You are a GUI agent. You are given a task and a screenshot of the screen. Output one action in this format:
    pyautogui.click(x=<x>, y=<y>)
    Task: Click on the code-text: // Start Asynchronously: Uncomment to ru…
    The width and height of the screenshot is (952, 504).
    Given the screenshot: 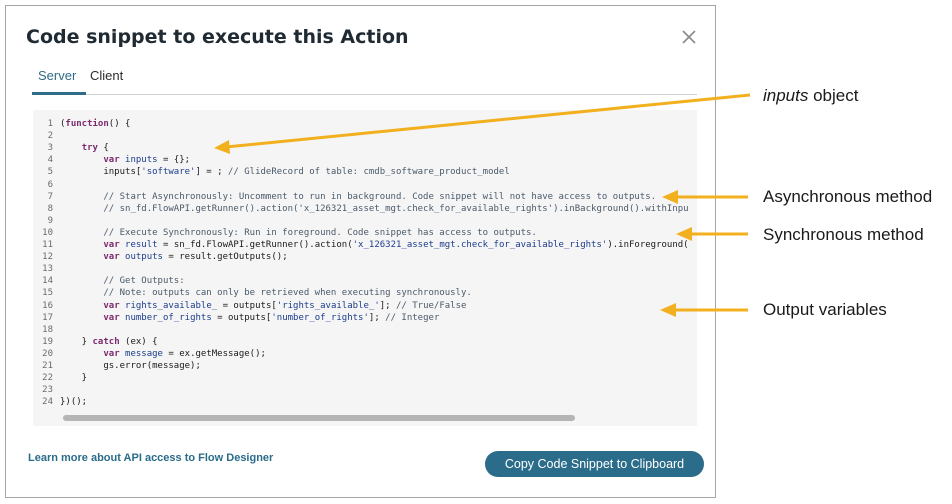 What is the action you would take?
    pyautogui.click(x=380, y=196)
    